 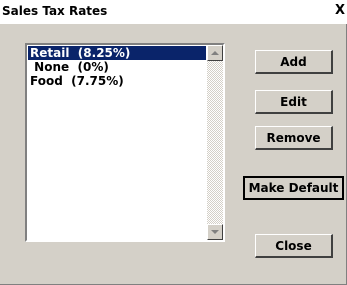 I want to click on dialog-title: Sales Tax Rates, so click(x=55, y=11).